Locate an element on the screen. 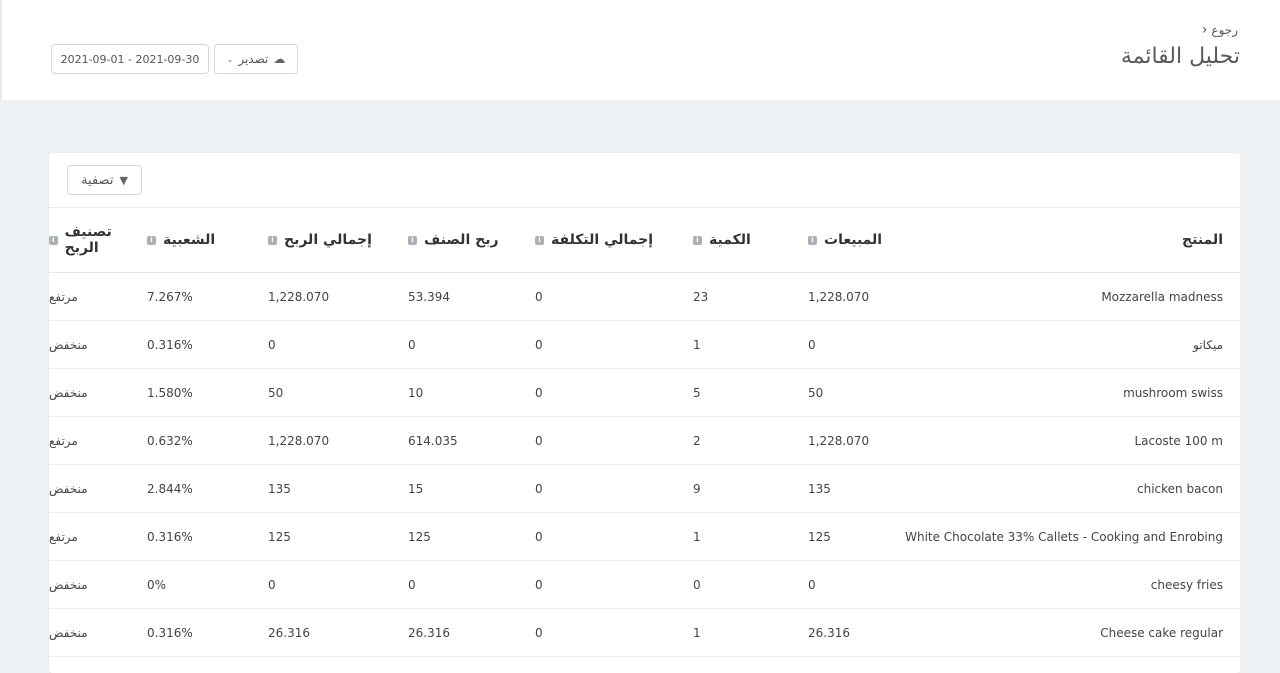  item-profit-cell: 0 is located at coordinates (471, 584).